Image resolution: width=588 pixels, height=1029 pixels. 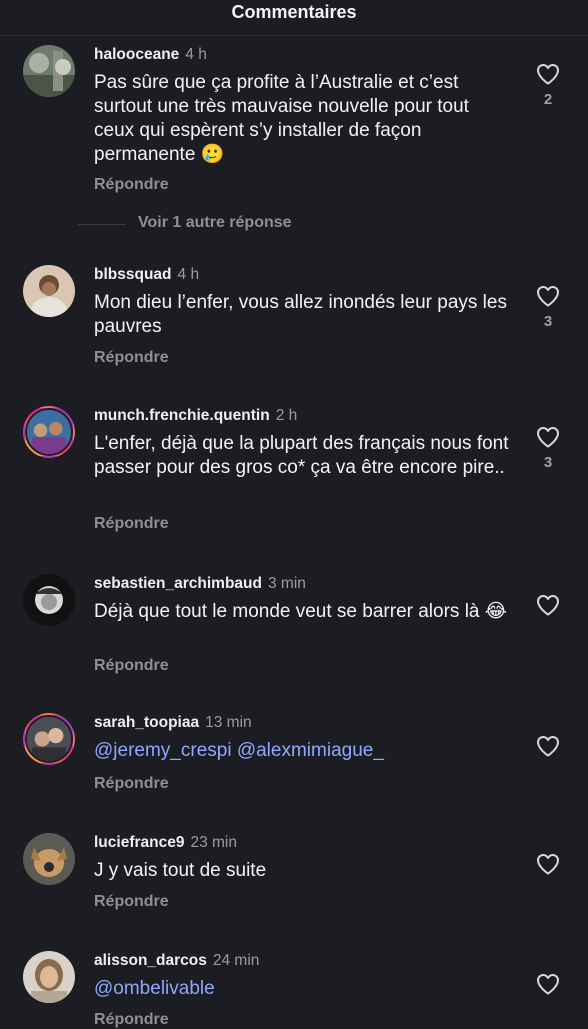 What do you see at coordinates (548, 99) in the screenshot?
I see `like-count: 2` at bounding box center [548, 99].